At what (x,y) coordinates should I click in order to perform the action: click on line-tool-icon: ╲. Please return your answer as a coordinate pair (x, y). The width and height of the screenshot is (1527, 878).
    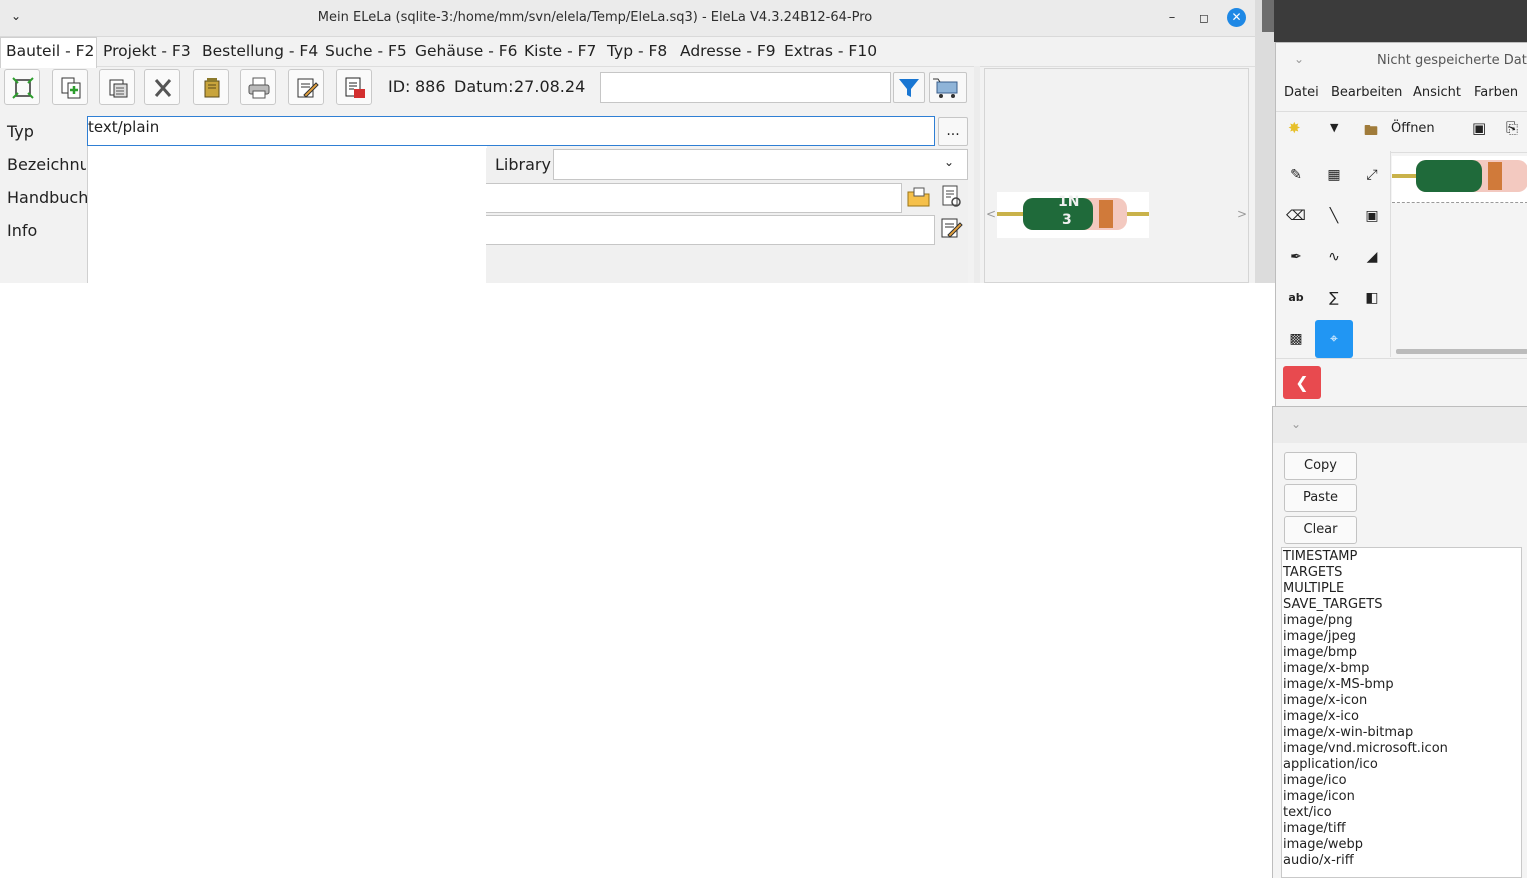
    Looking at the image, I should click on (1334, 216).